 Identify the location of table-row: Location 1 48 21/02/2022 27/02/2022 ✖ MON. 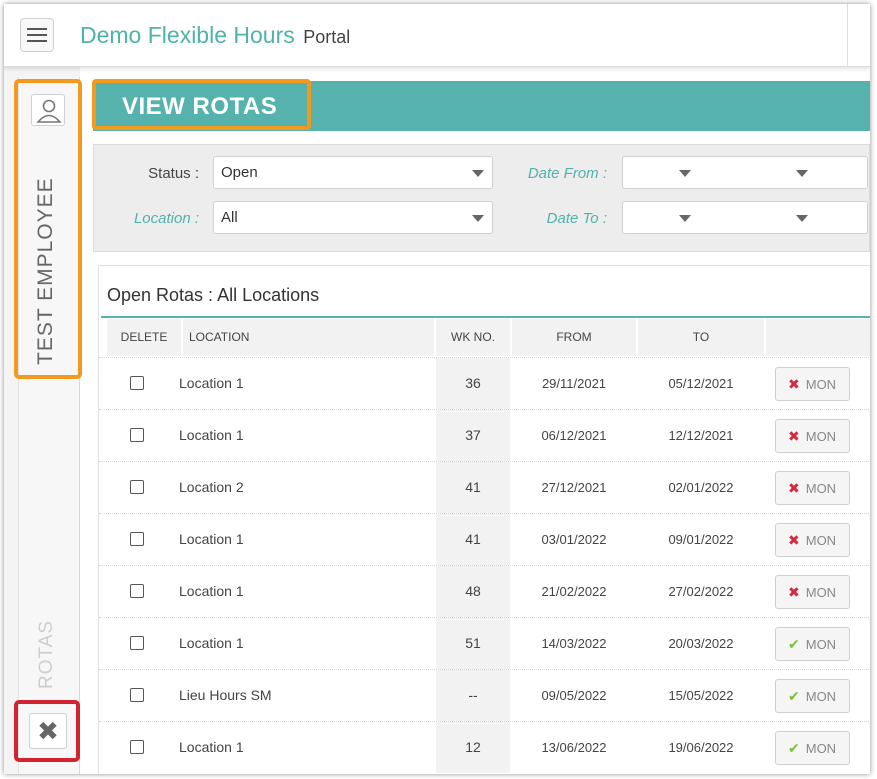
(484, 591).